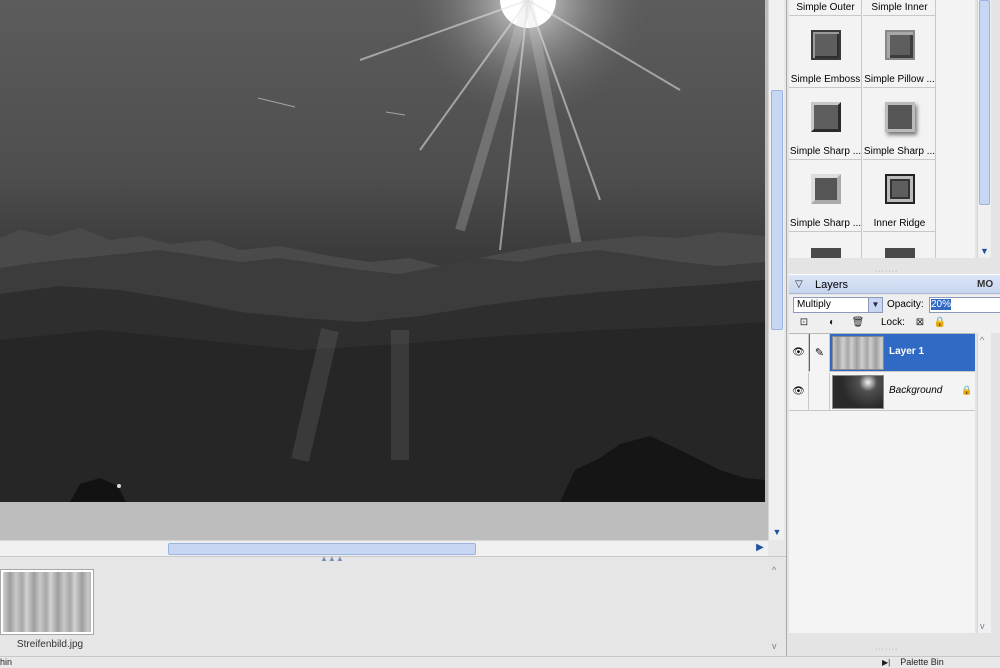 The width and height of the screenshot is (1000, 668). Describe the element at coordinates (920, 323) in the screenshot. I see `lock-transparency-icon: ⊠` at that location.